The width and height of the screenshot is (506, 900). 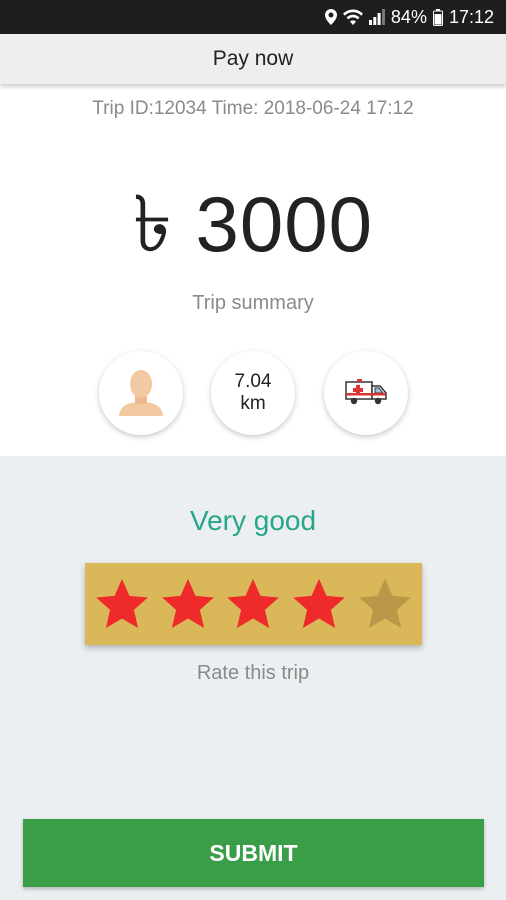 I want to click on page-header: Pay now, so click(x=253, y=59).